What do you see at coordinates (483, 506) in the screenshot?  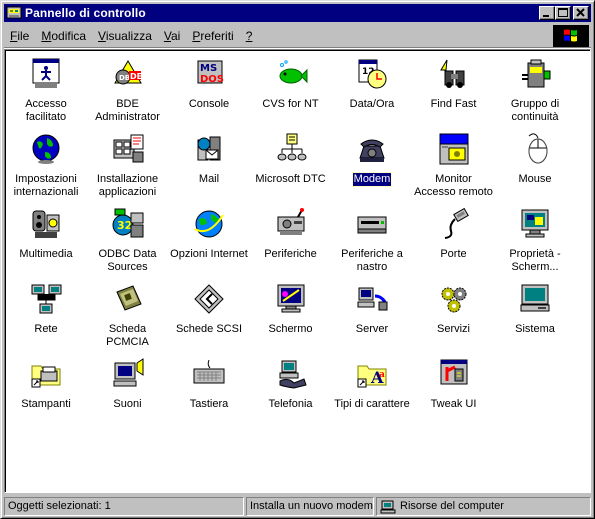 I see `status-location: Risorse del computer` at bounding box center [483, 506].